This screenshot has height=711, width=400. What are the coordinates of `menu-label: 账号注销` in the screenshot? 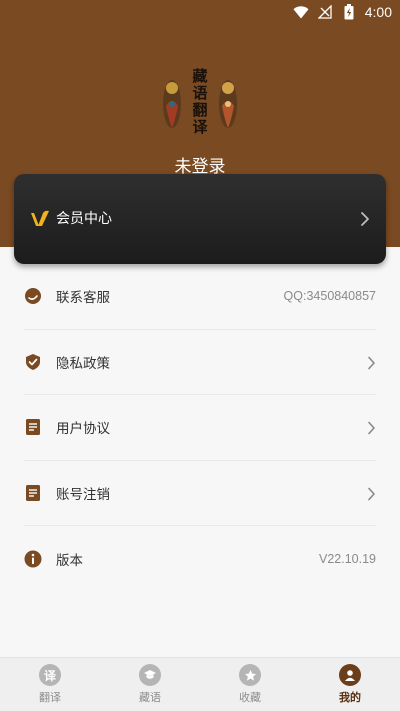 It's located at (83, 494).